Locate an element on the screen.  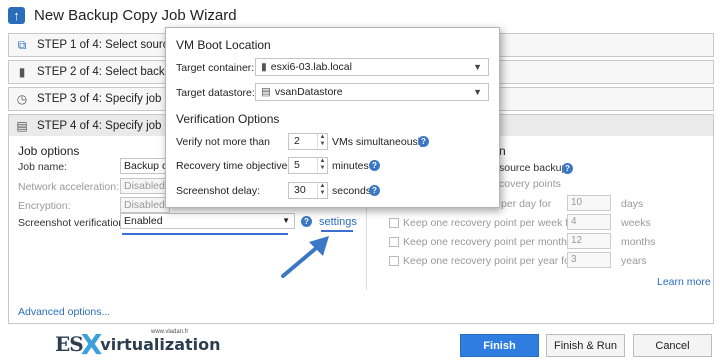
target-datastore-select: ▤ vsanDatastore ▼ is located at coordinates (372, 92).